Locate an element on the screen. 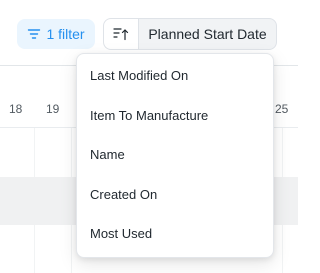  timeline-day-label: 18 is located at coordinates (16, 109).